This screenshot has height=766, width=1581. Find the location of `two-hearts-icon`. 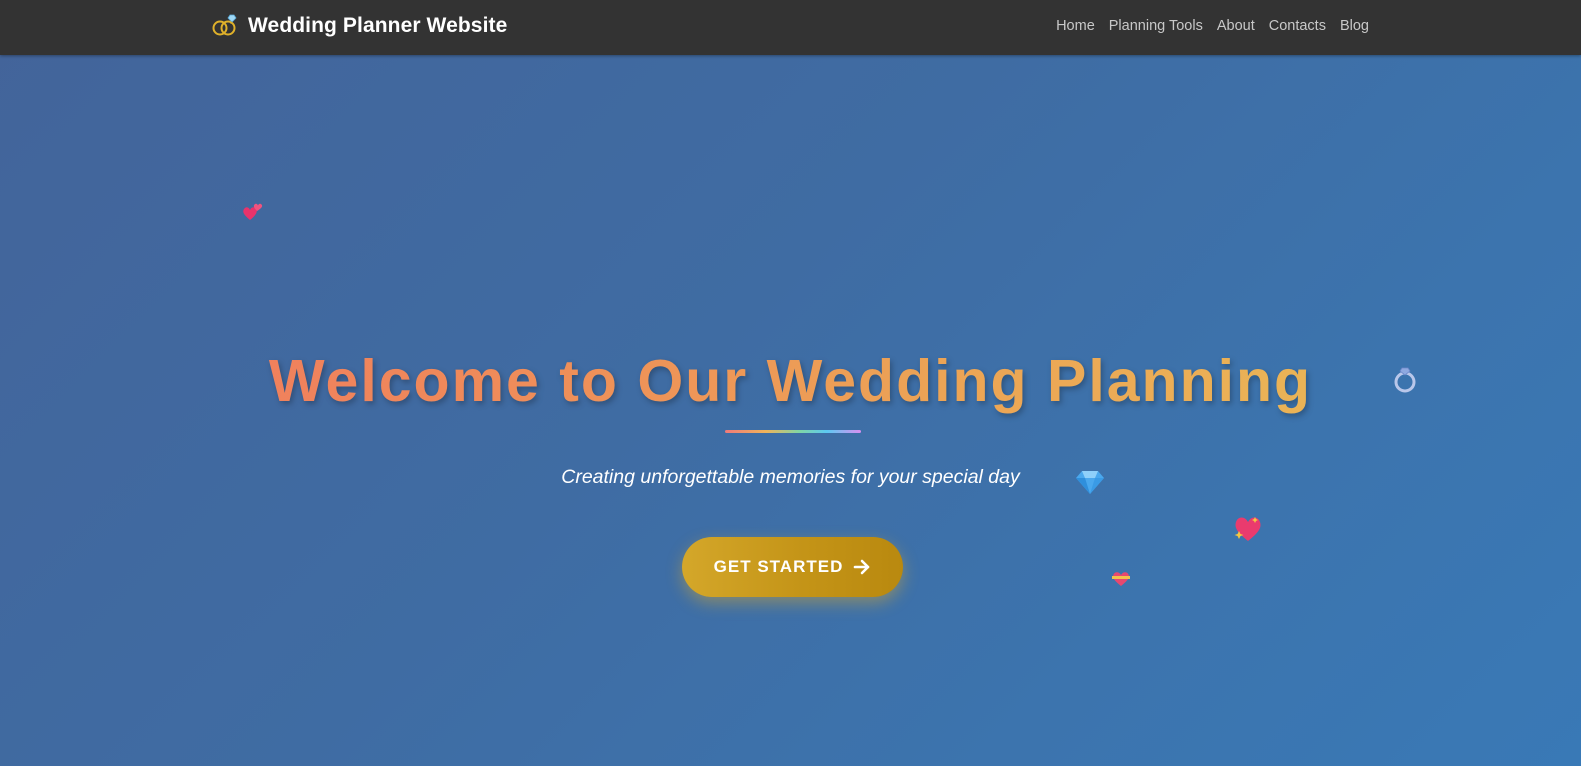

two-hearts-icon is located at coordinates (252, 214).